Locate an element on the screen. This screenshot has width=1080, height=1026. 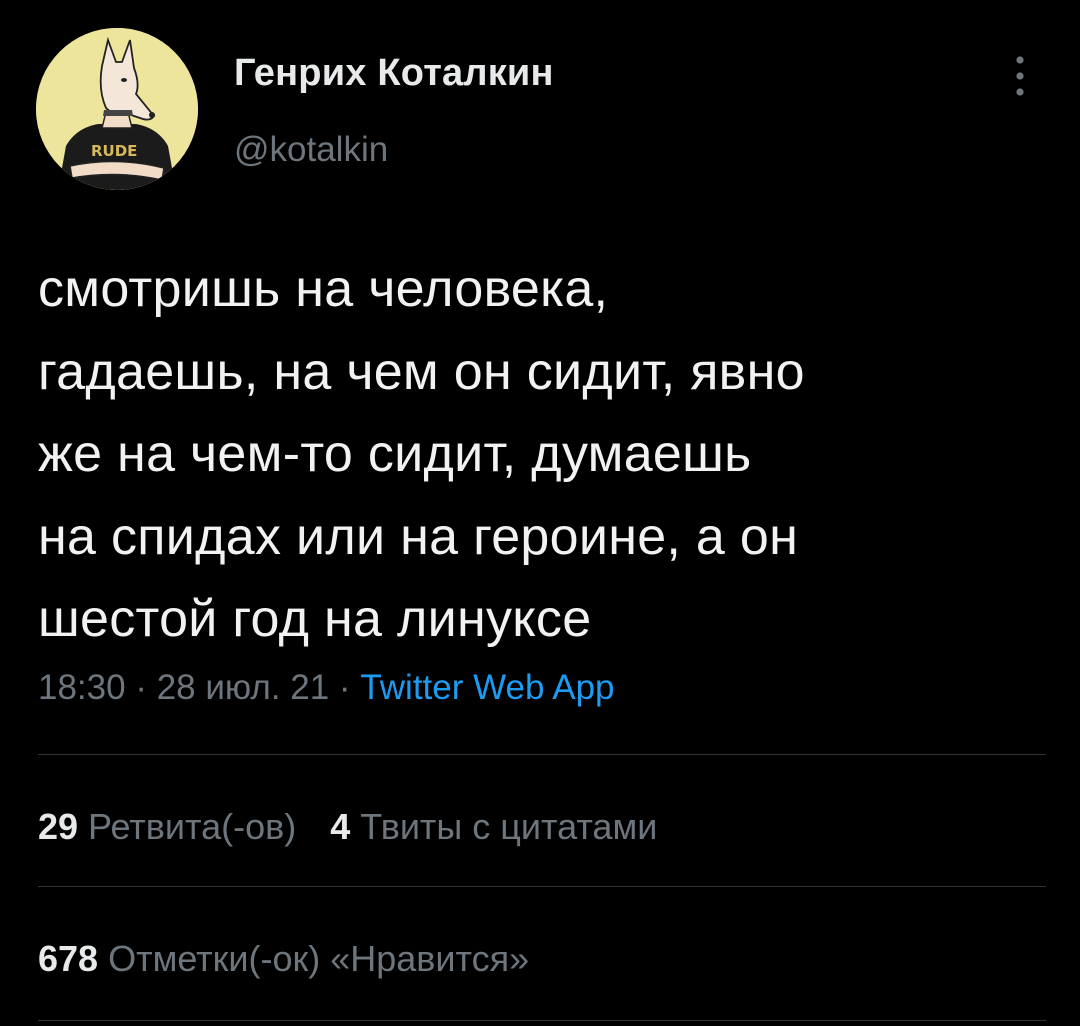
likes-stat: 678 Отметки(-ок) «Нравится» is located at coordinates (283, 958).